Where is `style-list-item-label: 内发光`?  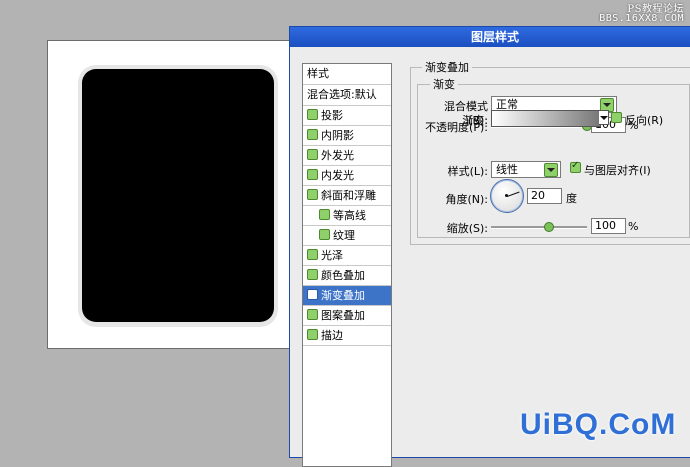 style-list-item-label: 内发光 is located at coordinates (337, 175).